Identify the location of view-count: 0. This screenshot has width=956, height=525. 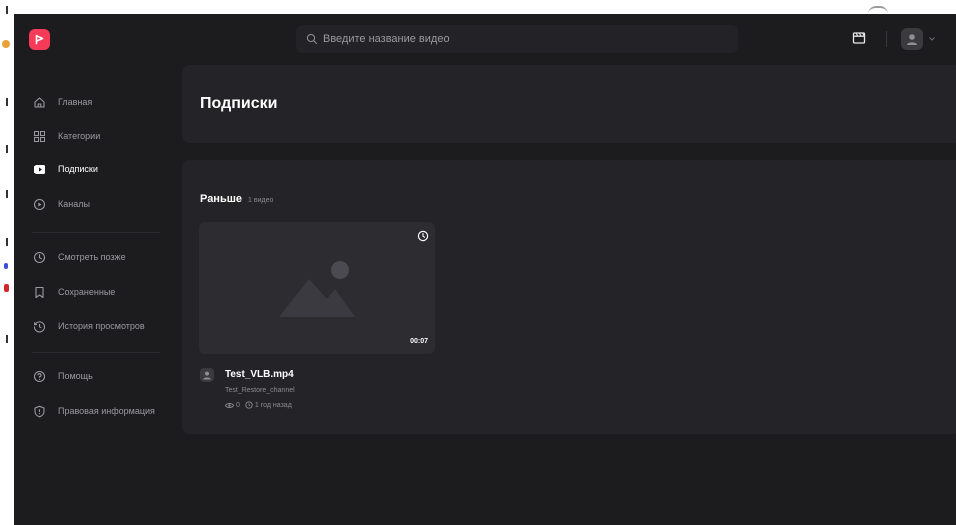
(238, 405).